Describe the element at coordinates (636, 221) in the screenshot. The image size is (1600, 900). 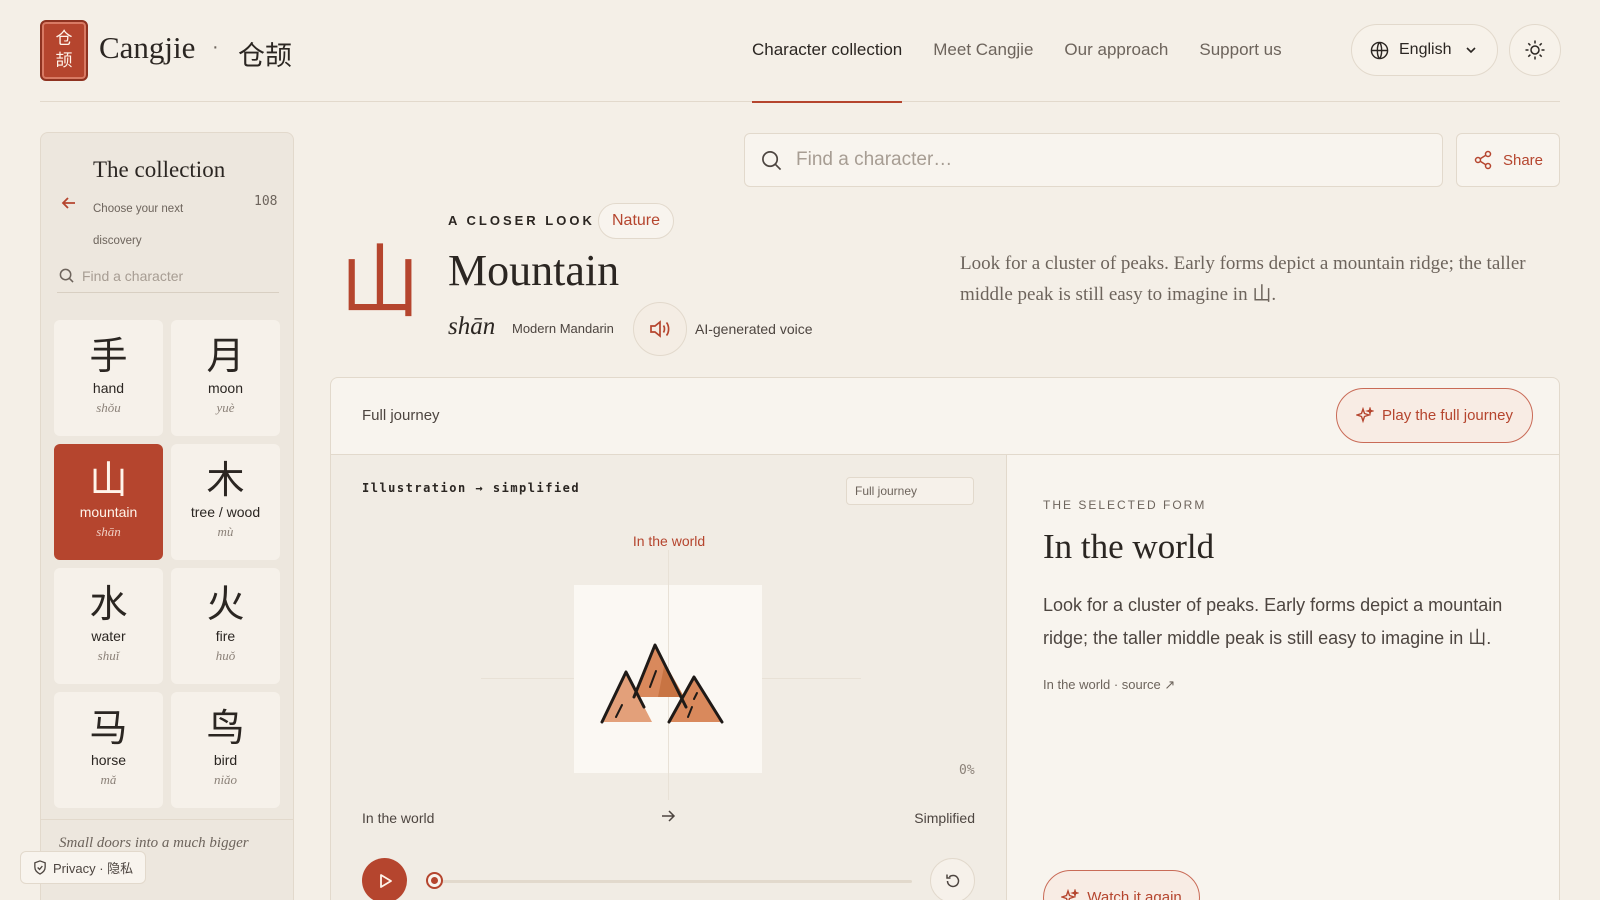
I see `category-tag: Nature` at that location.